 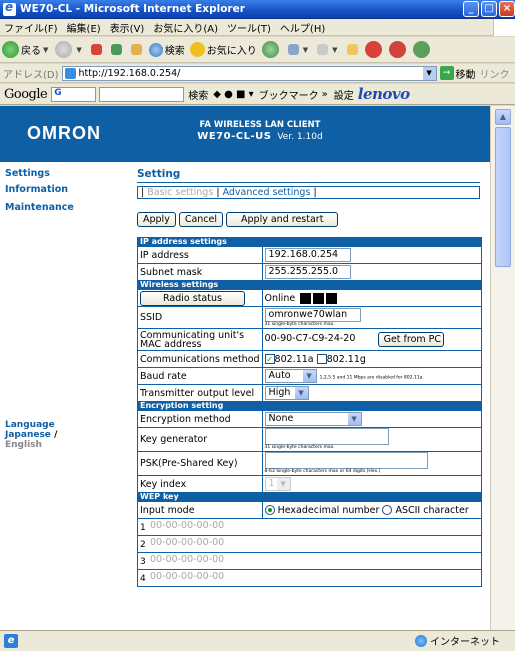 I want to click on star-icon, so click(x=197, y=49).